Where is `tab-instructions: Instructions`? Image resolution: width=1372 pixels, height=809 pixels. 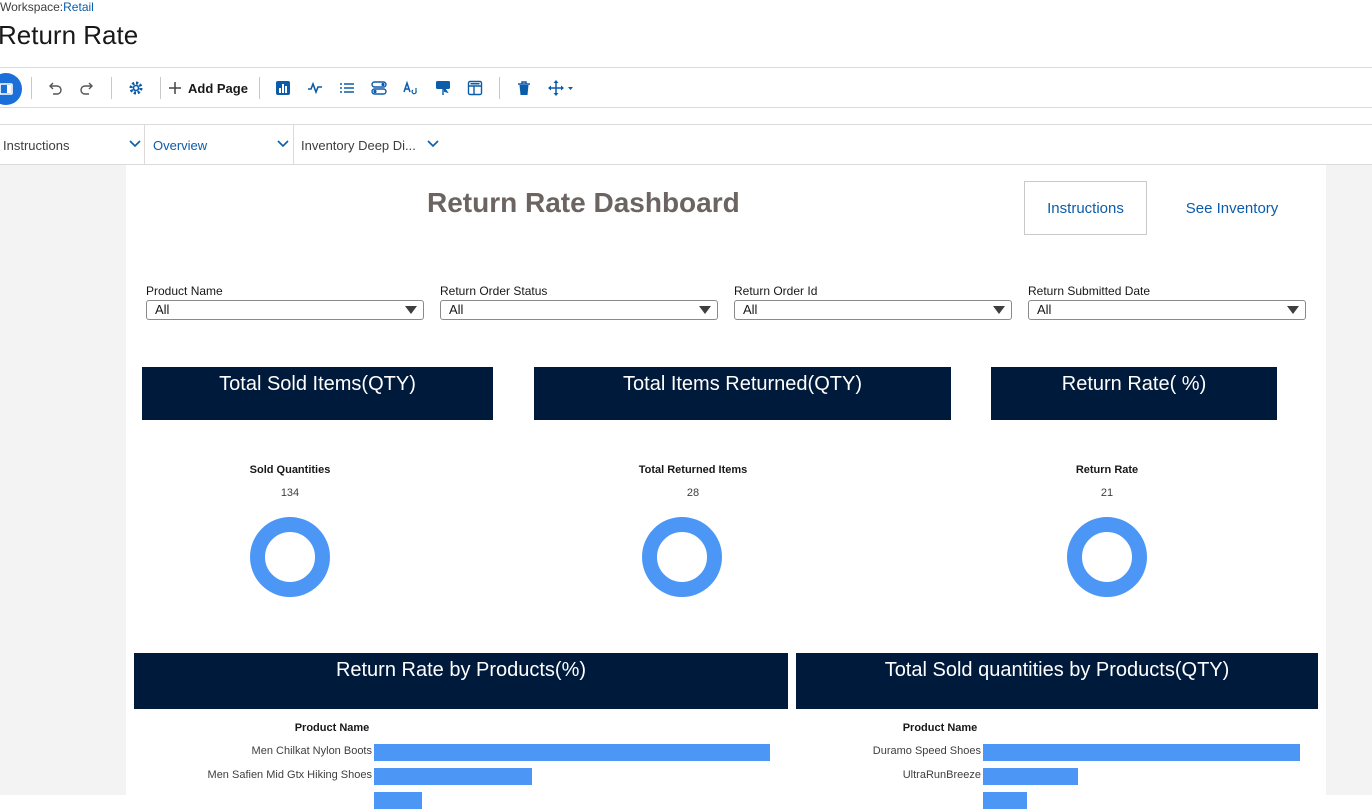
tab-instructions: Instructions is located at coordinates (73, 145).